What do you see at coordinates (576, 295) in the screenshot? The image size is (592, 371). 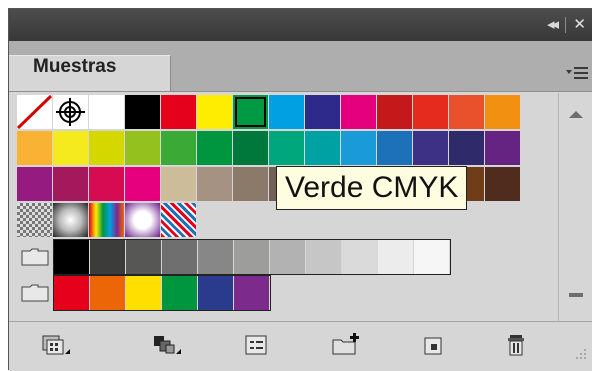 I see `scroll-down-arrow-icon` at bounding box center [576, 295].